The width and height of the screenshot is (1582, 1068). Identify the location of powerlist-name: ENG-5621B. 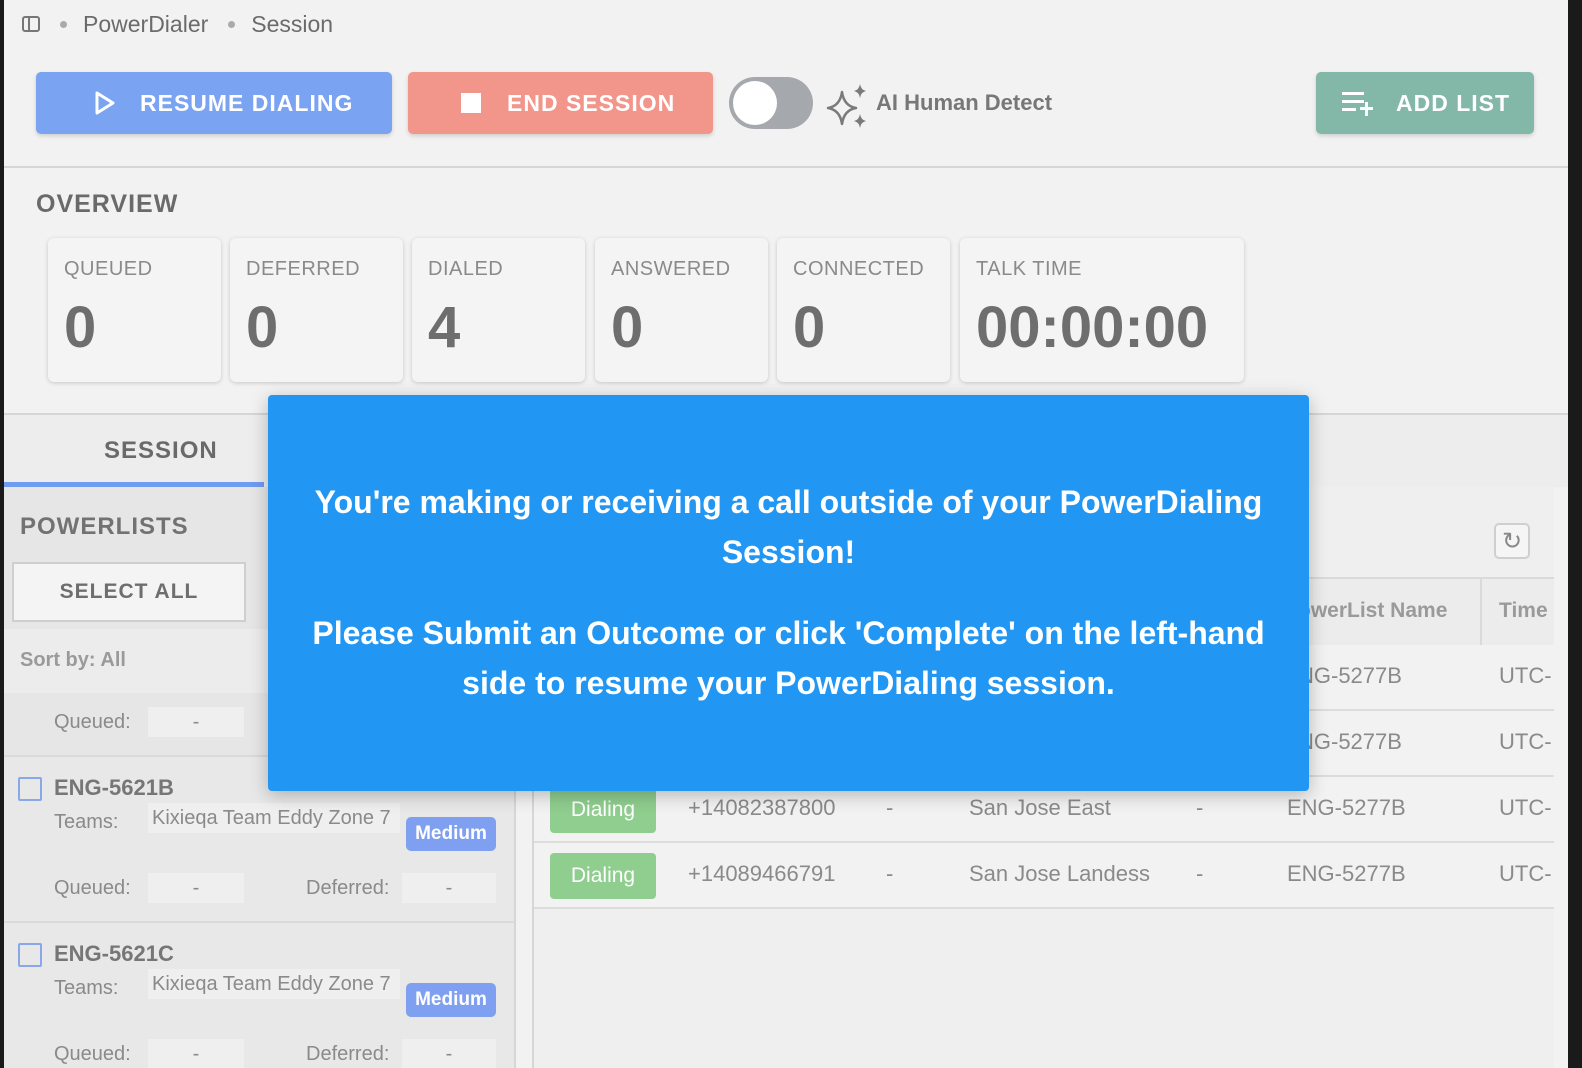
(114, 787).